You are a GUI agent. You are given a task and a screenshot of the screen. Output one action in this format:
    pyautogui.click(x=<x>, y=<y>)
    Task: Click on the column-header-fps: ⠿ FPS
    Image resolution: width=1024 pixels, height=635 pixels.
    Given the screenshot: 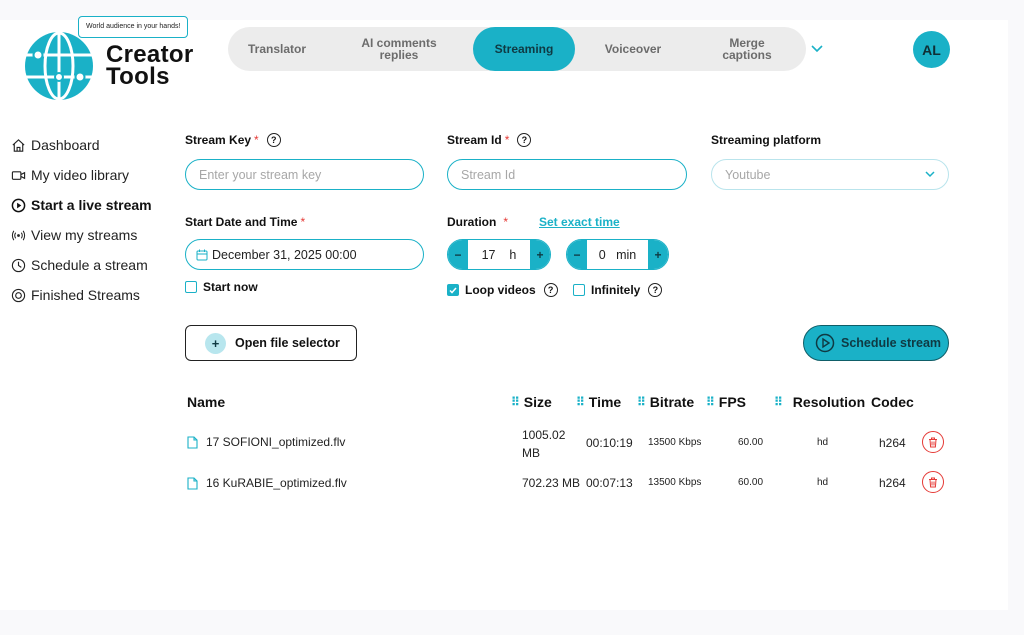 What is the action you would take?
    pyautogui.click(x=726, y=402)
    